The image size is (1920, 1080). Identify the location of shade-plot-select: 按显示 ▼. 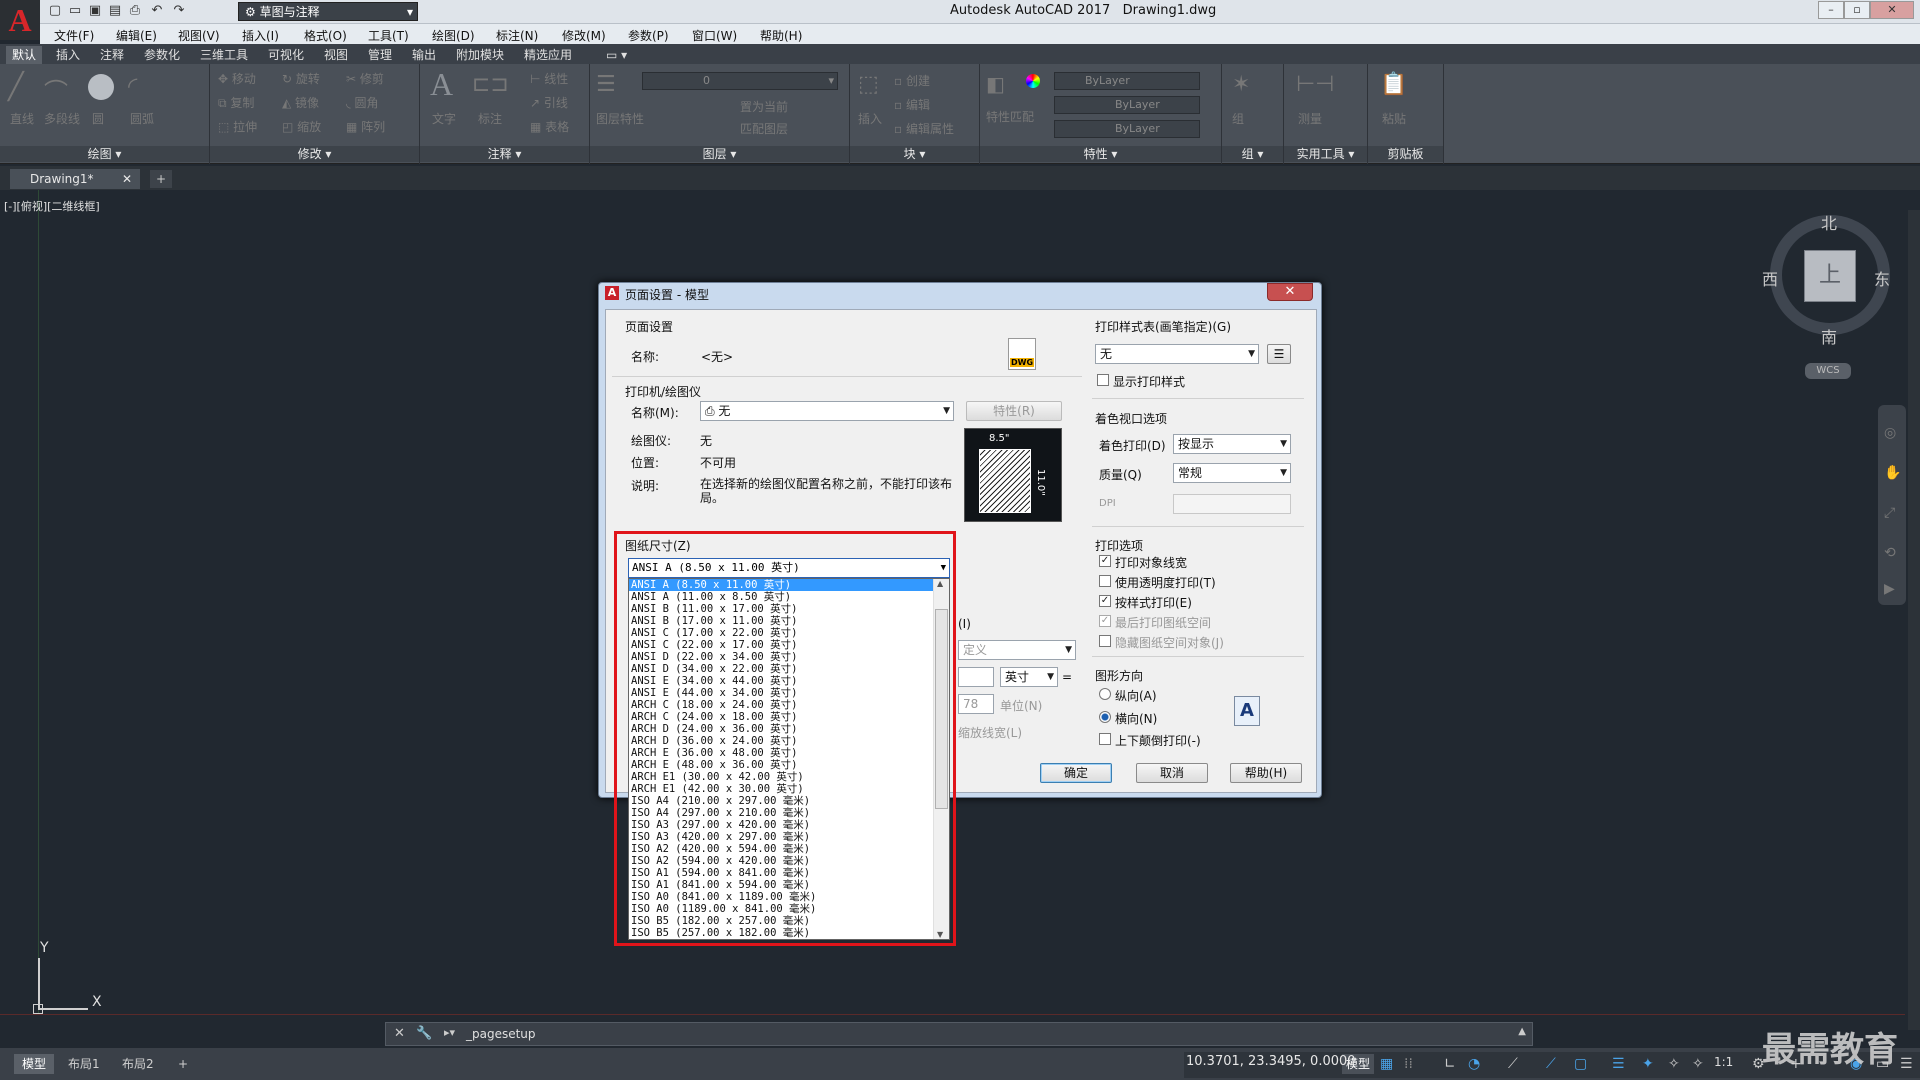
(1232, 444).